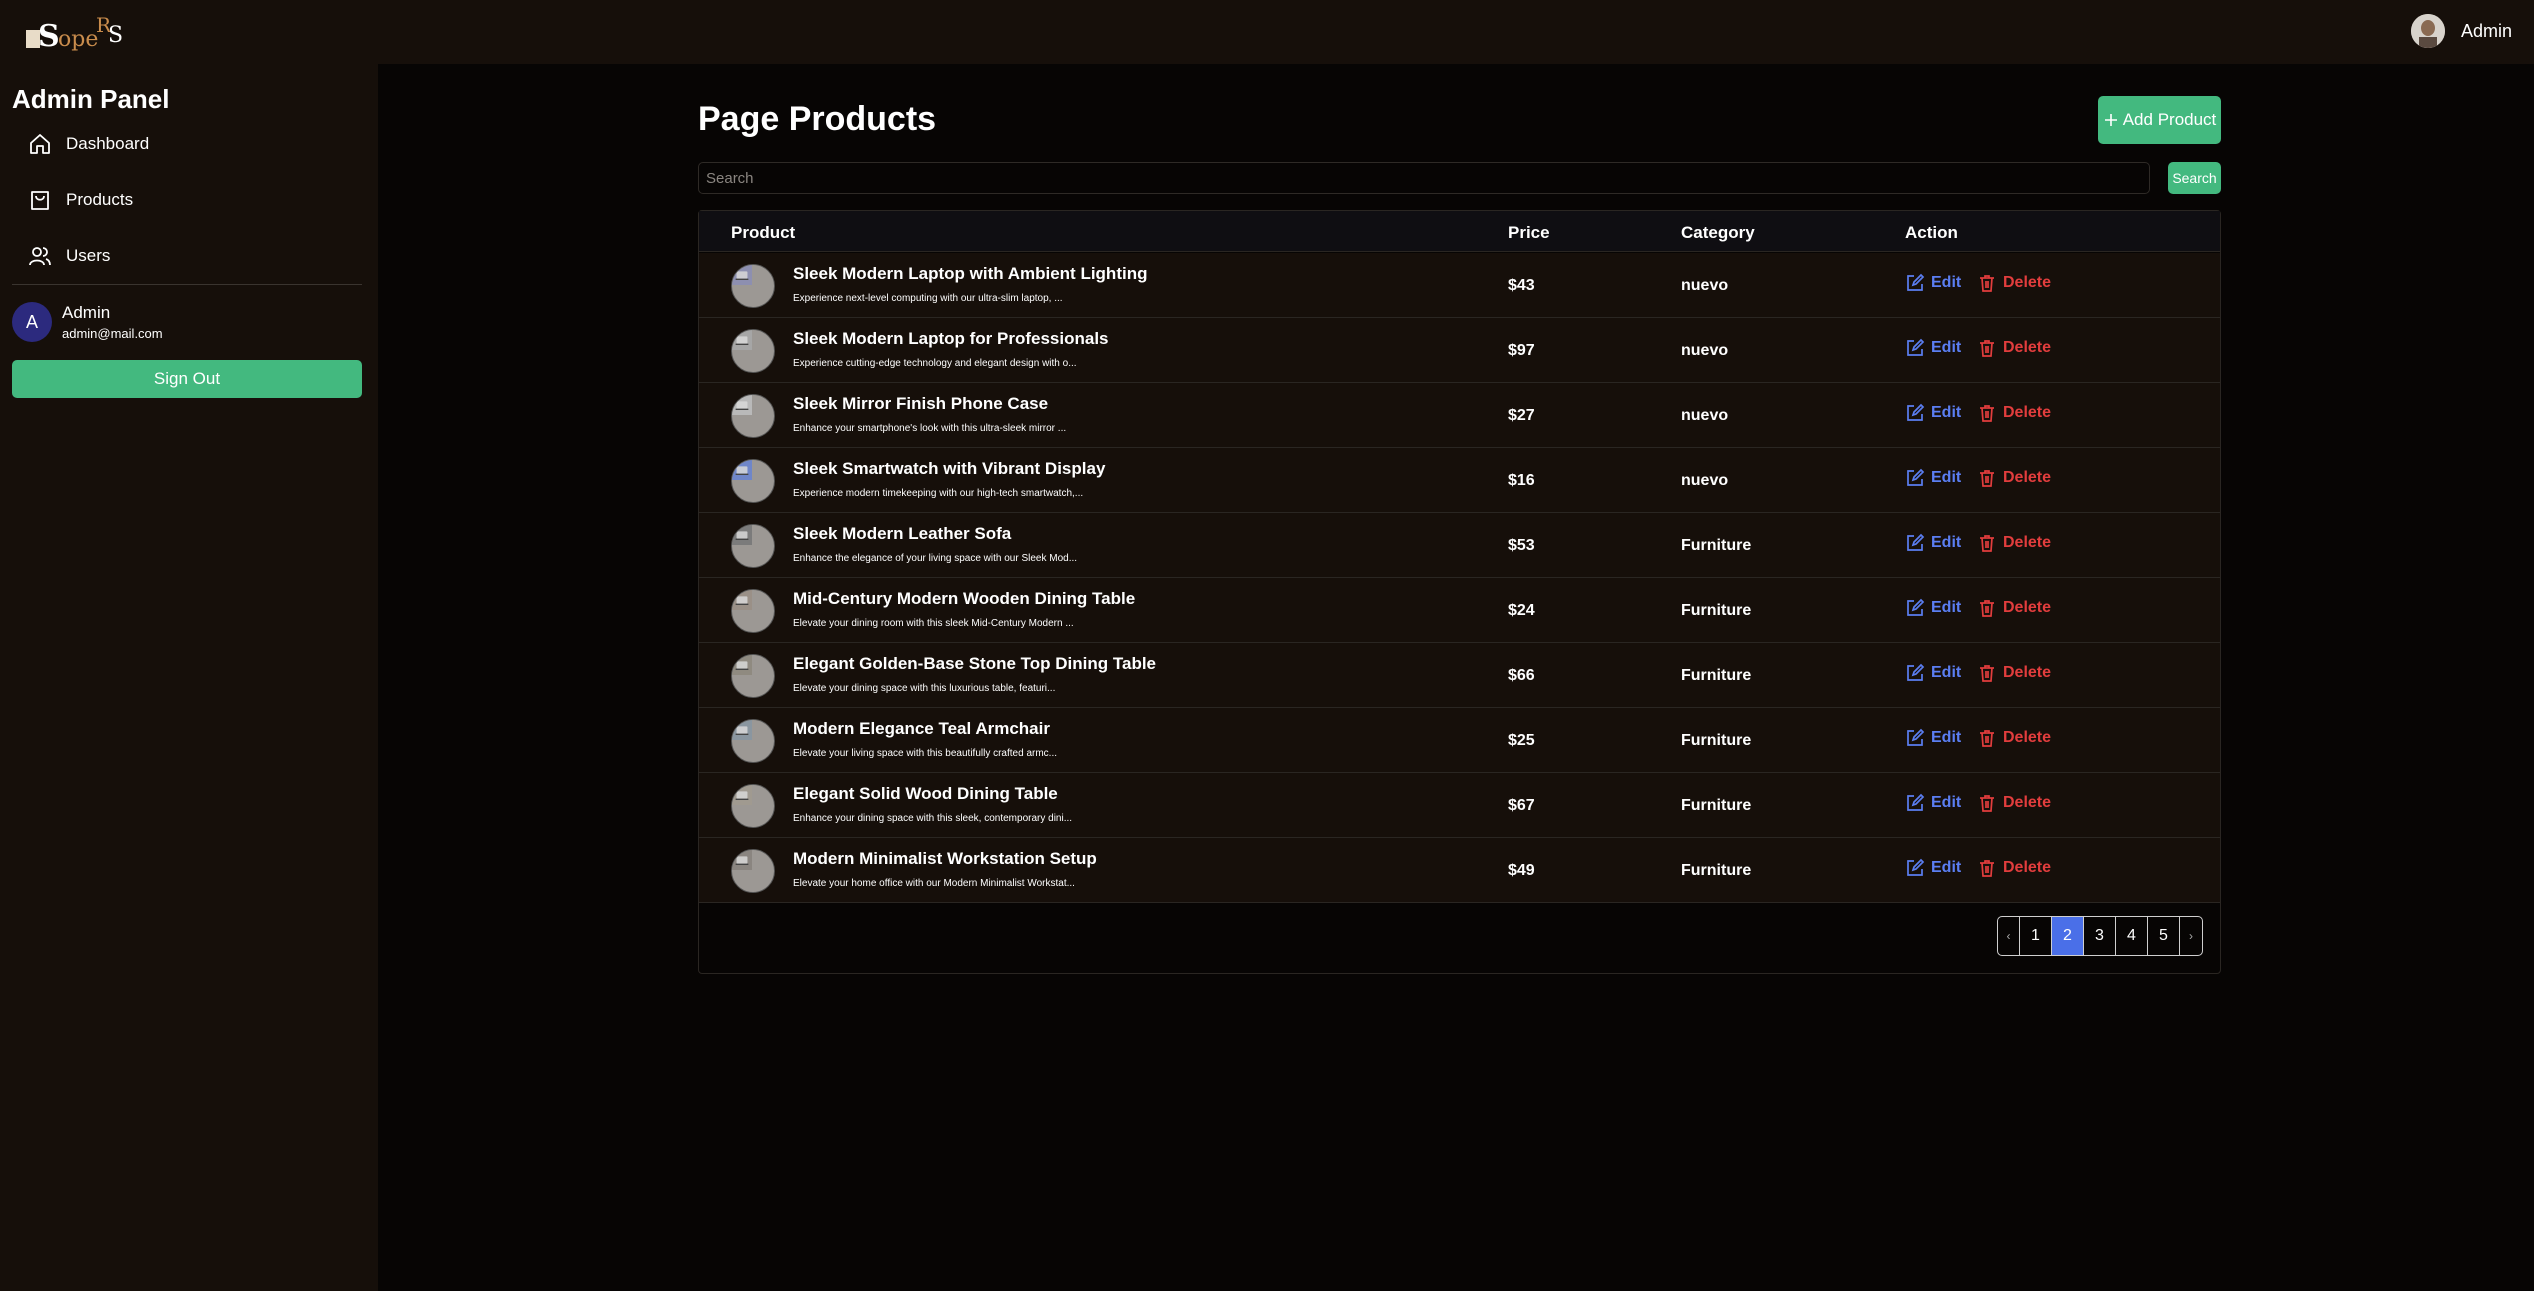 The image size is (2534, 1291). I want to click on user-avatar, so click(2427, 31).